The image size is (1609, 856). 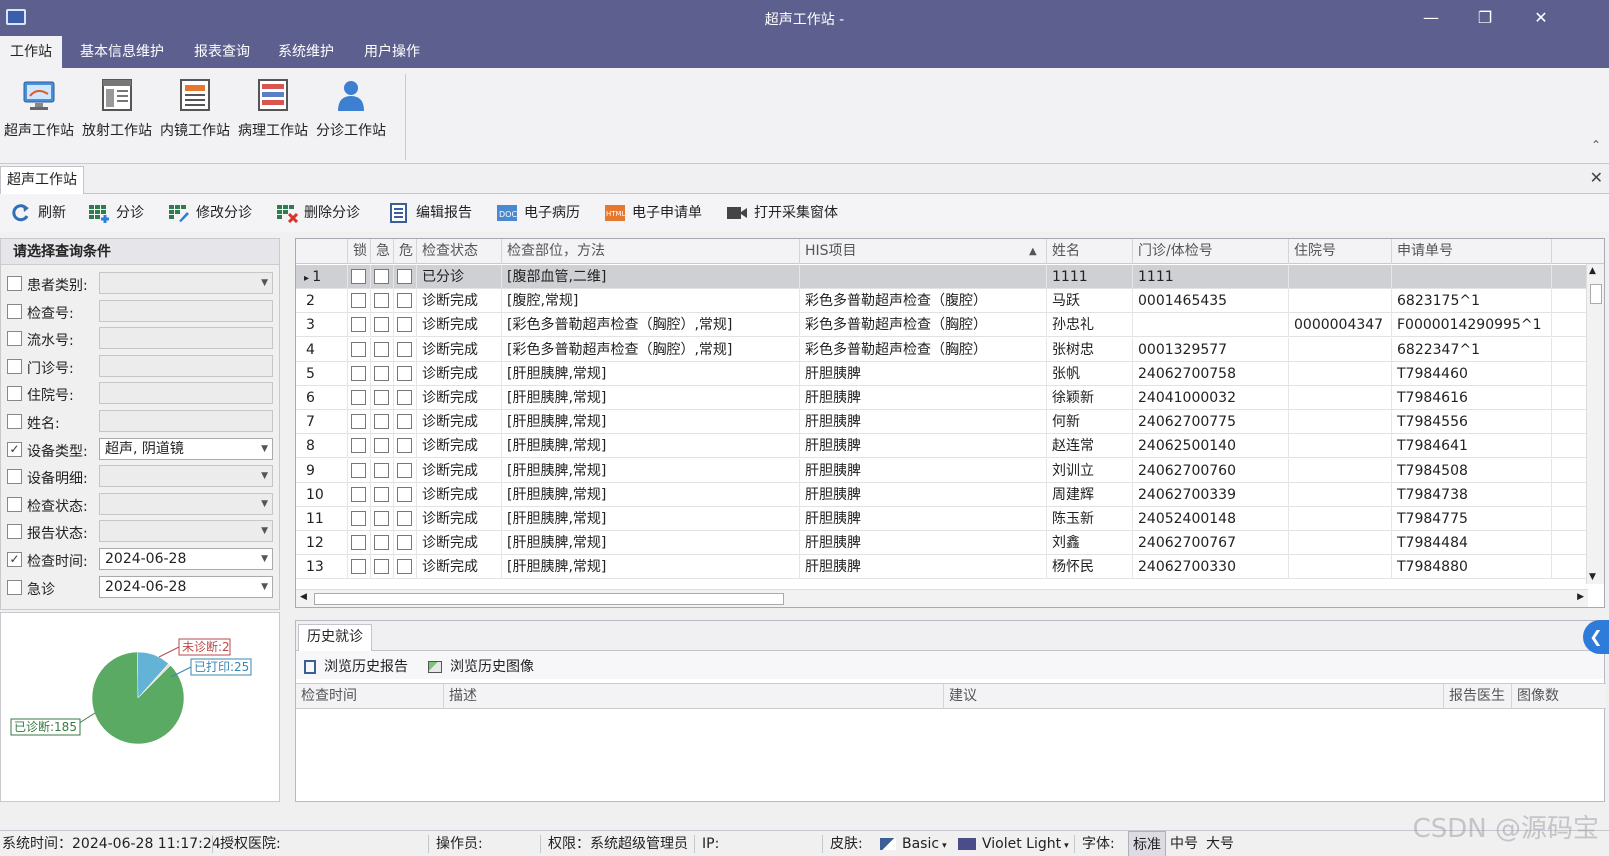 What do you see at coordinates (210, 214) in the screenshot?
I see `edit-triage-button: 修改分诊` at bounding box center [210, 214].